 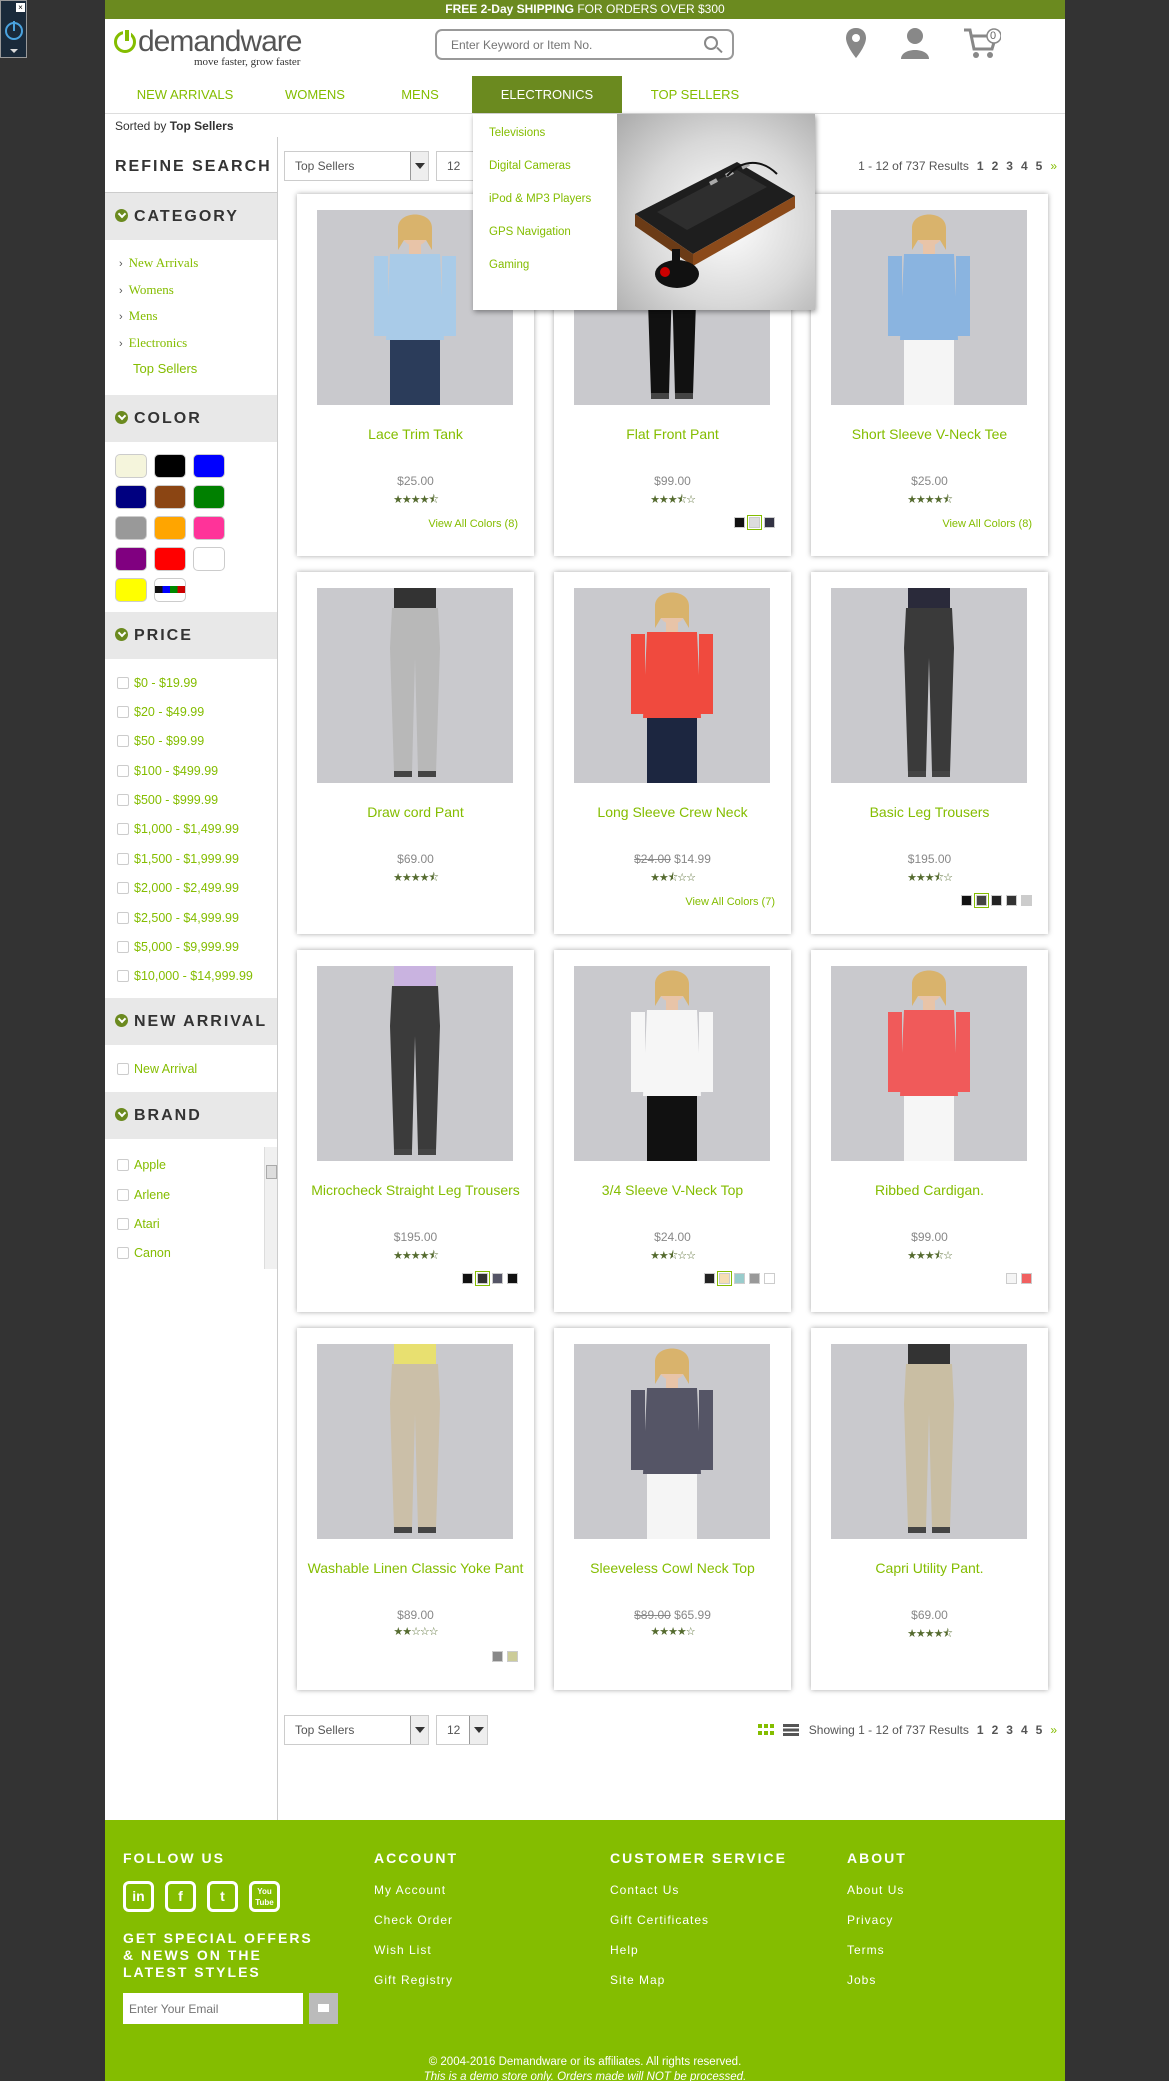 What do you see at coordinates (198, 369) in the screenshot?
I see `category-top-sellers: Top Sellers` at bounding box center [198, 369].